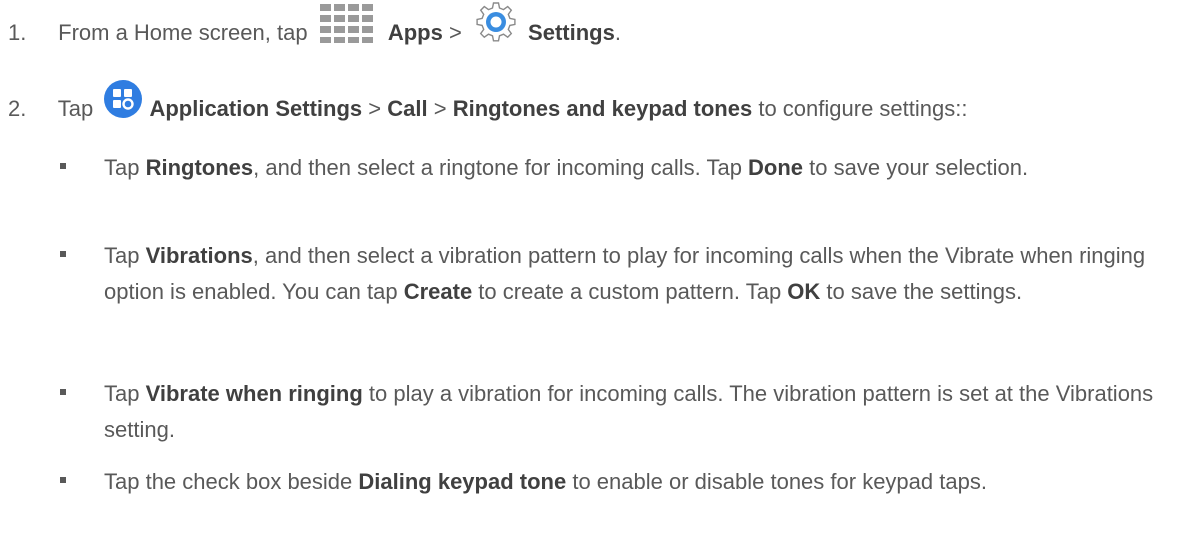 Image resolution: width=1190 pixels, height=539 pixels. What do you see at coordinates (75, 108) in the screenshot?
I see `step-text: Tap` at bounding box center [75, 108].